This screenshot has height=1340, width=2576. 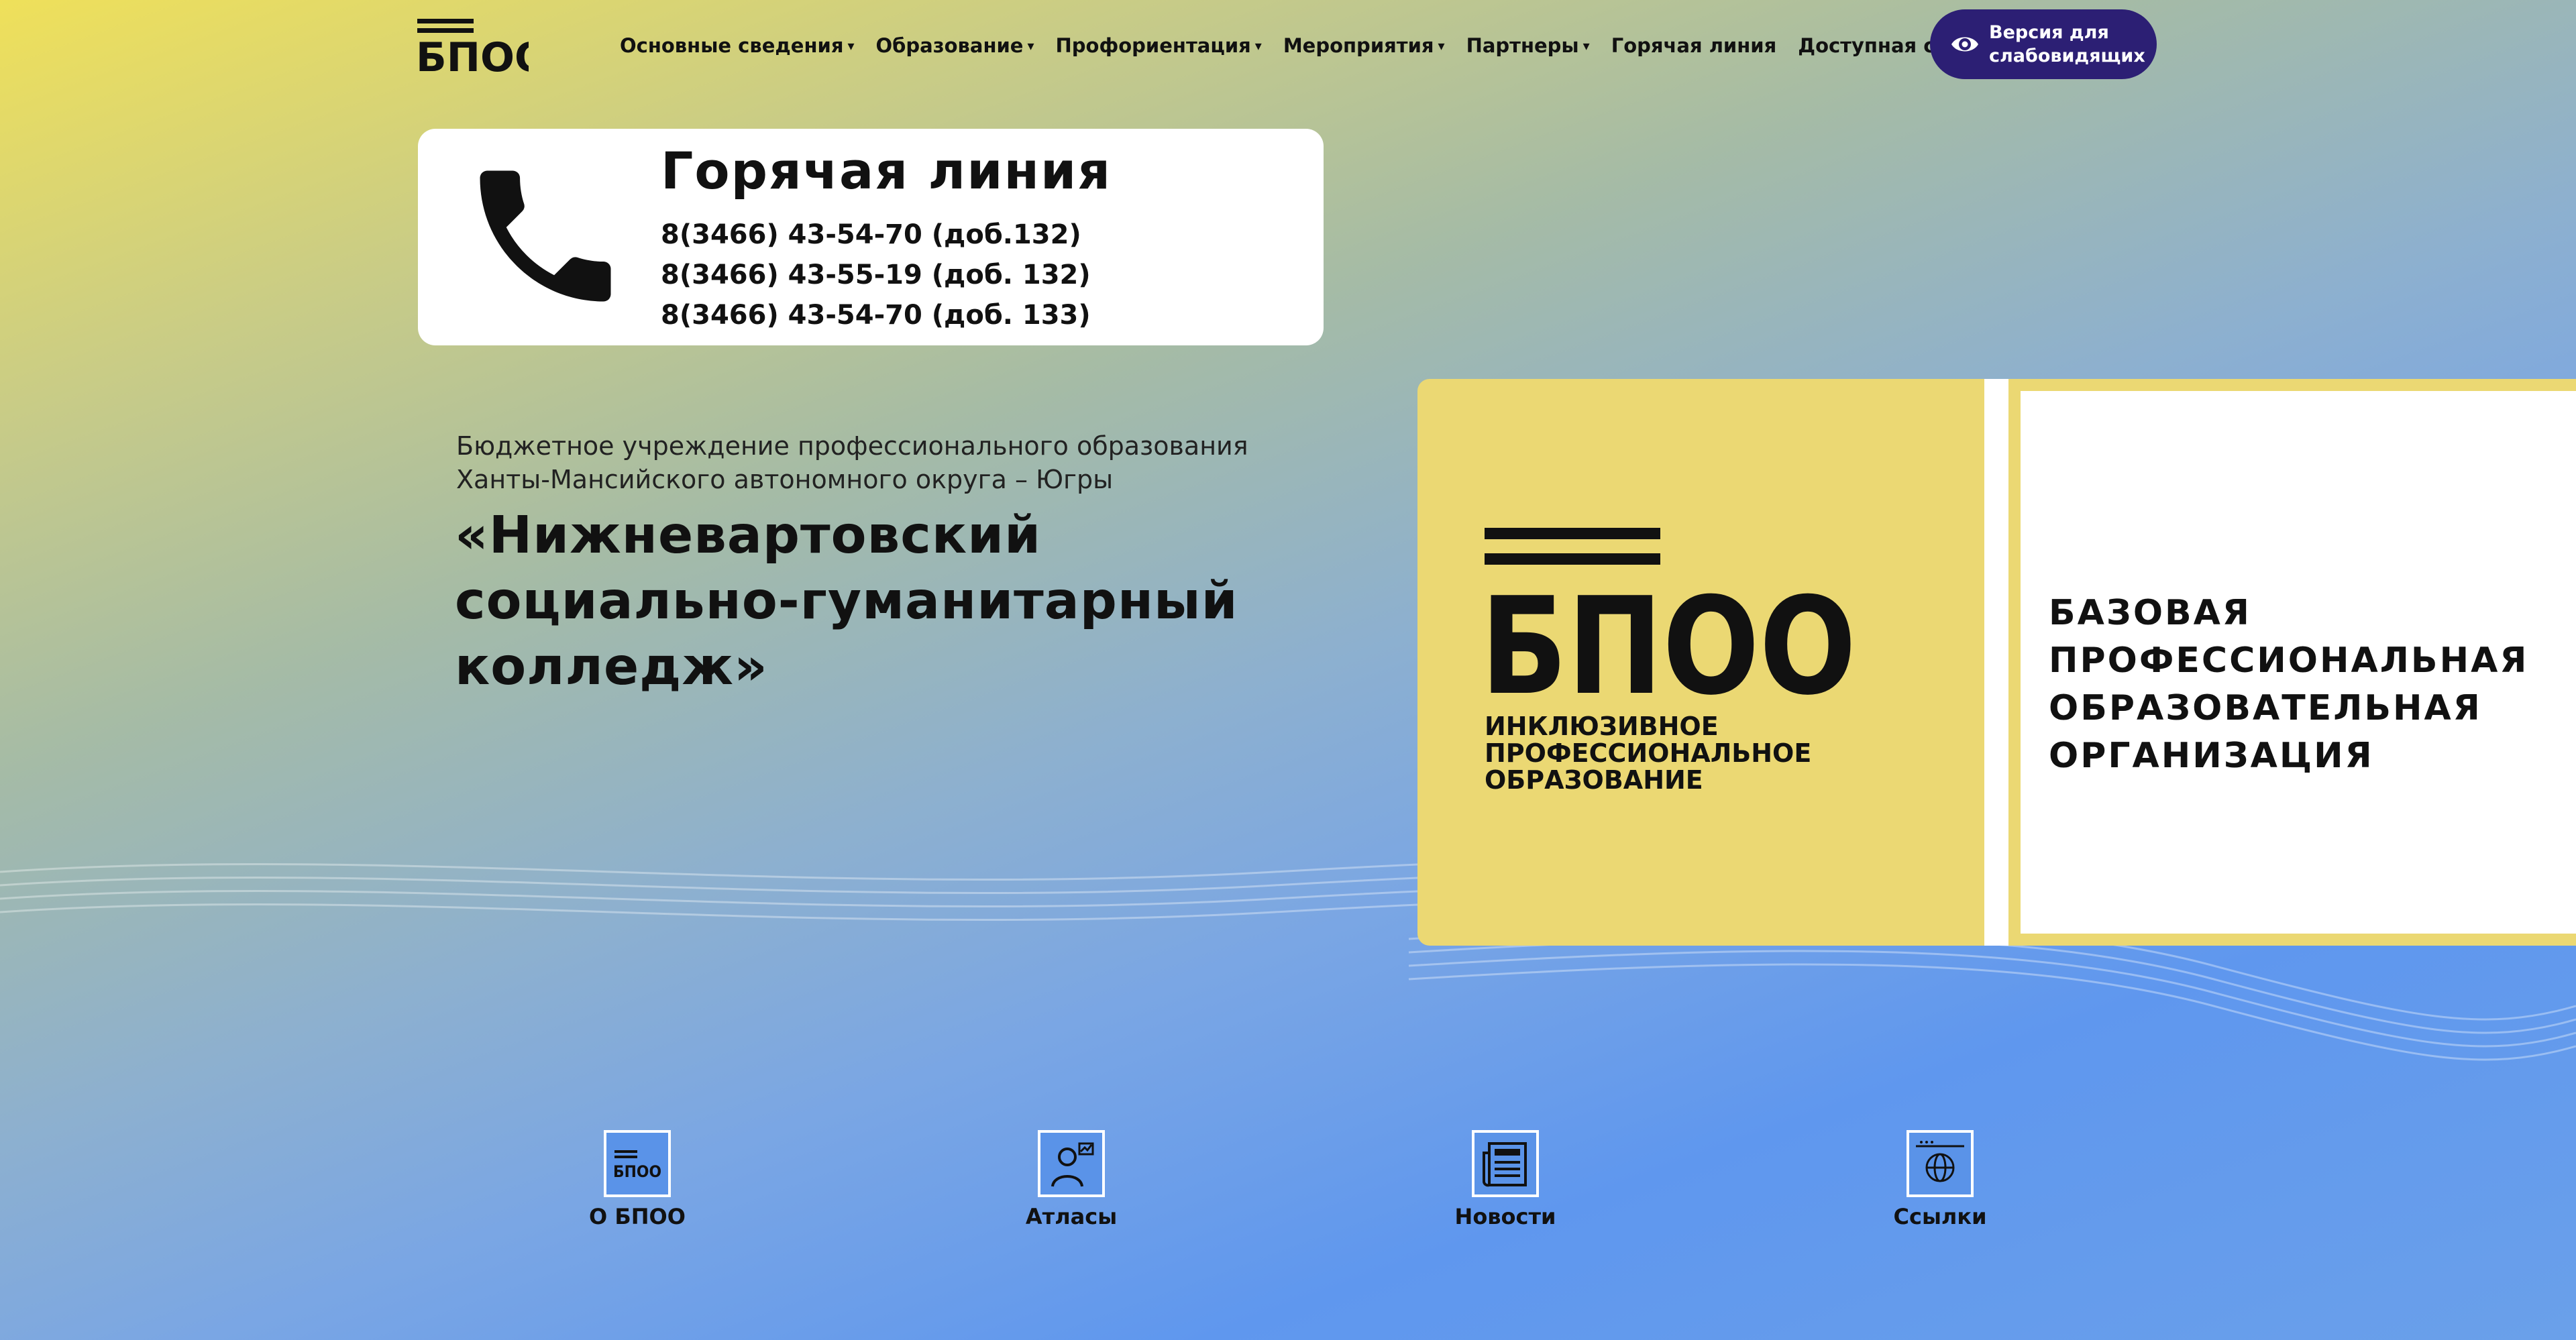 What do you see at coordinates (732, 45) in the screenshot?
I see `nav-item-label: Основные сведения` at bounding box center [732, 45].